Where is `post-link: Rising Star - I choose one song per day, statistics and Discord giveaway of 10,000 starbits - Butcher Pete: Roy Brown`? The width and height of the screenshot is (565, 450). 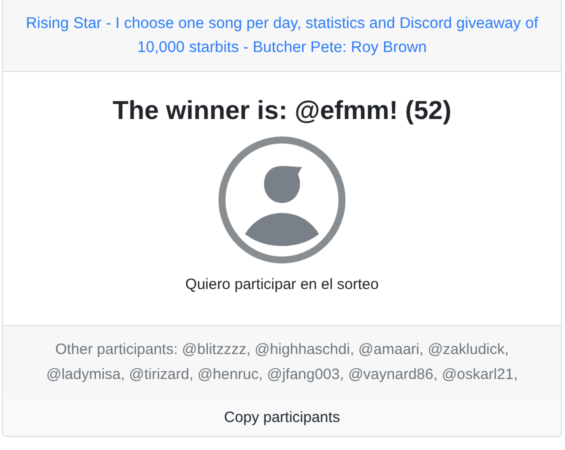 post-link: Rising Star - I choose one song per day, statistics and Discord giveaway of 10,000 starbits - Butcher Pete: Roy Brown is located at coordinates (282, 36).